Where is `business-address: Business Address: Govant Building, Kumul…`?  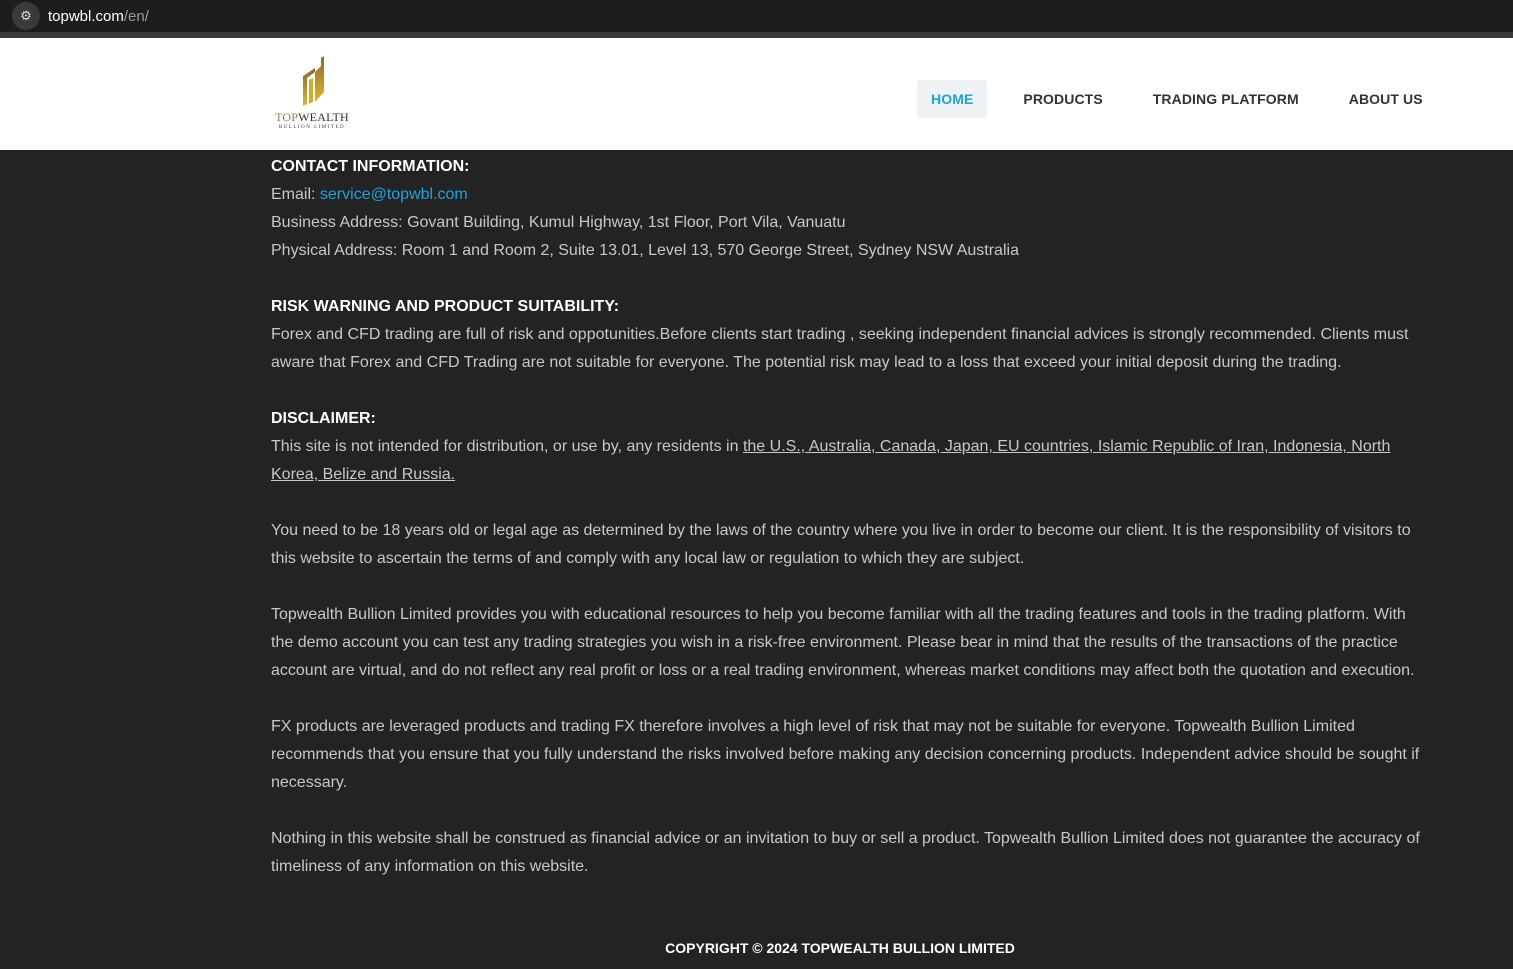 business-address: Business Address: Govant Building, Kumul… is located at coordinates (558, 222).